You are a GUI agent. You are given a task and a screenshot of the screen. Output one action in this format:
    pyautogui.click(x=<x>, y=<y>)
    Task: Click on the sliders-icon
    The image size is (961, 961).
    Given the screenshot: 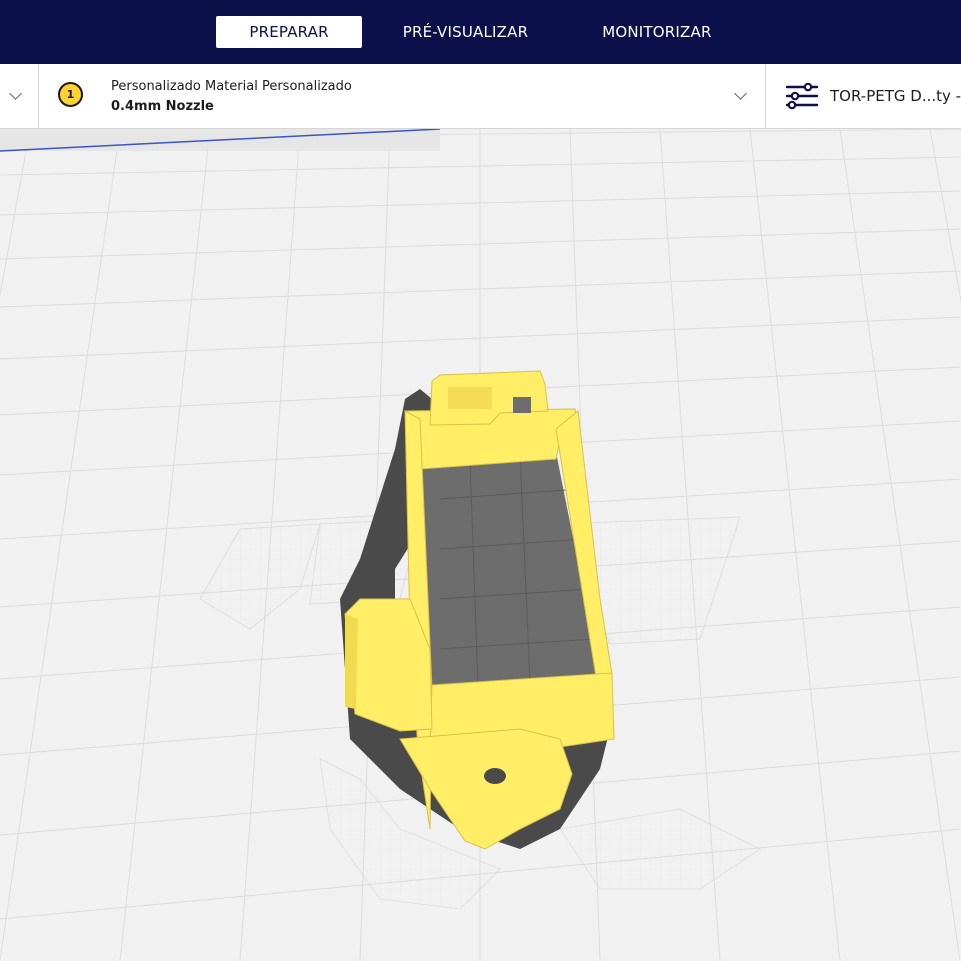 What is the action you would take?
    pyautogui.click(x=802, y=96)
    